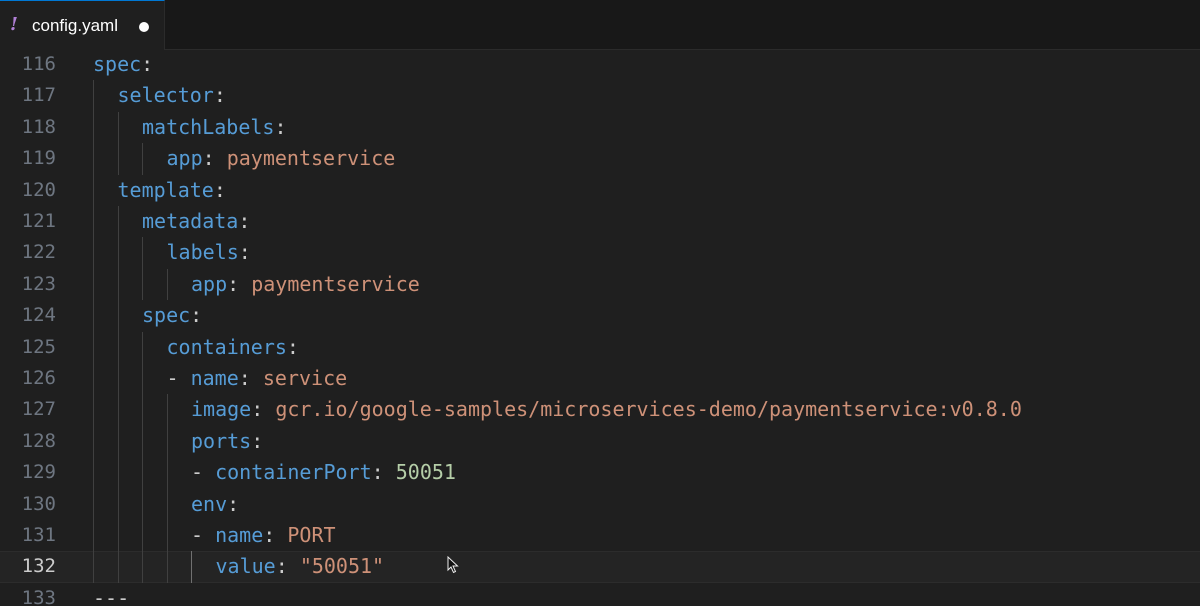 The image size is (1200, 606). Describe the element at coordinates (600, 284) in the screenshot. I see `code-line: 123 app: paymentservice` at that location.